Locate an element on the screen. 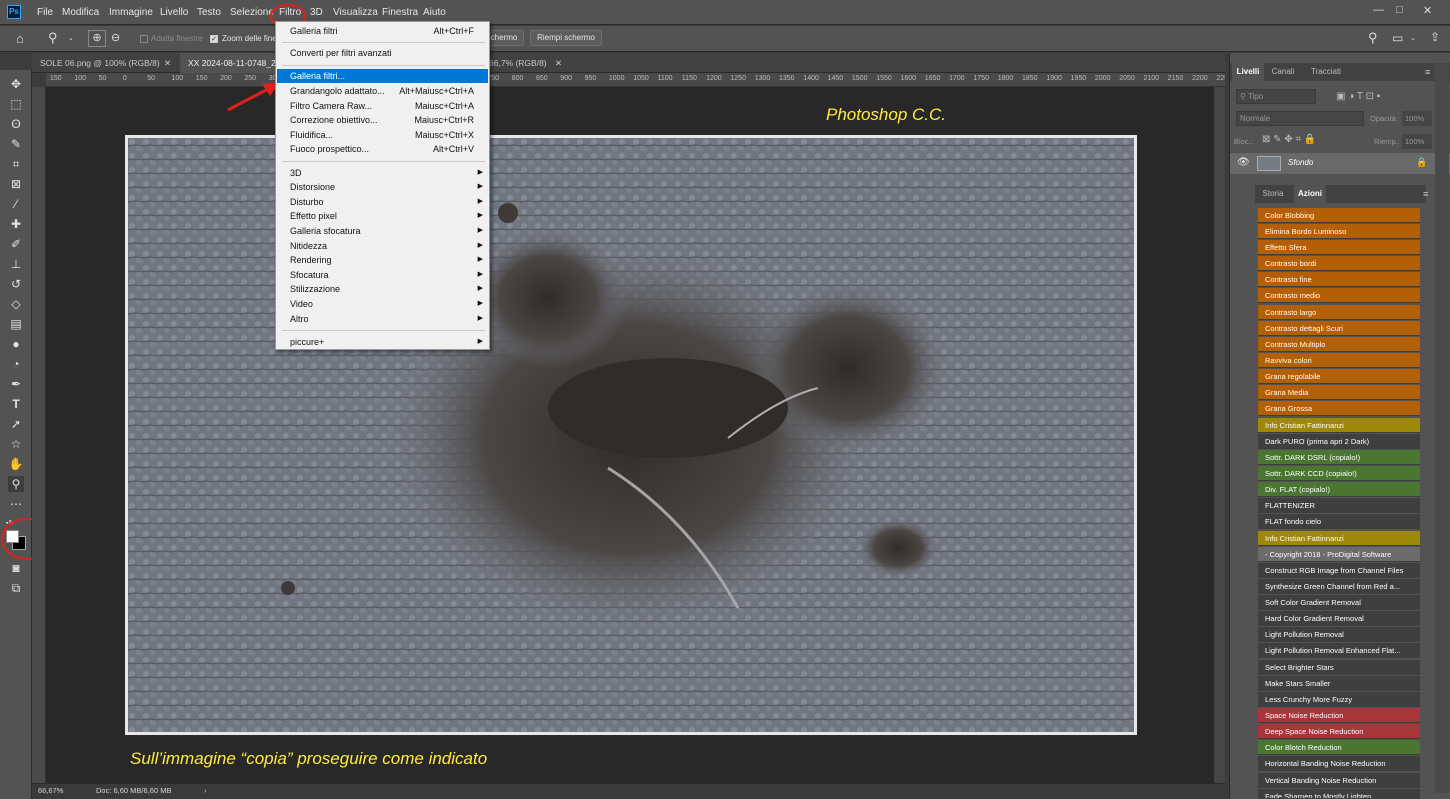  action-item: Info Cristian Fattinnanzi is located at coordinates (1339, 538).